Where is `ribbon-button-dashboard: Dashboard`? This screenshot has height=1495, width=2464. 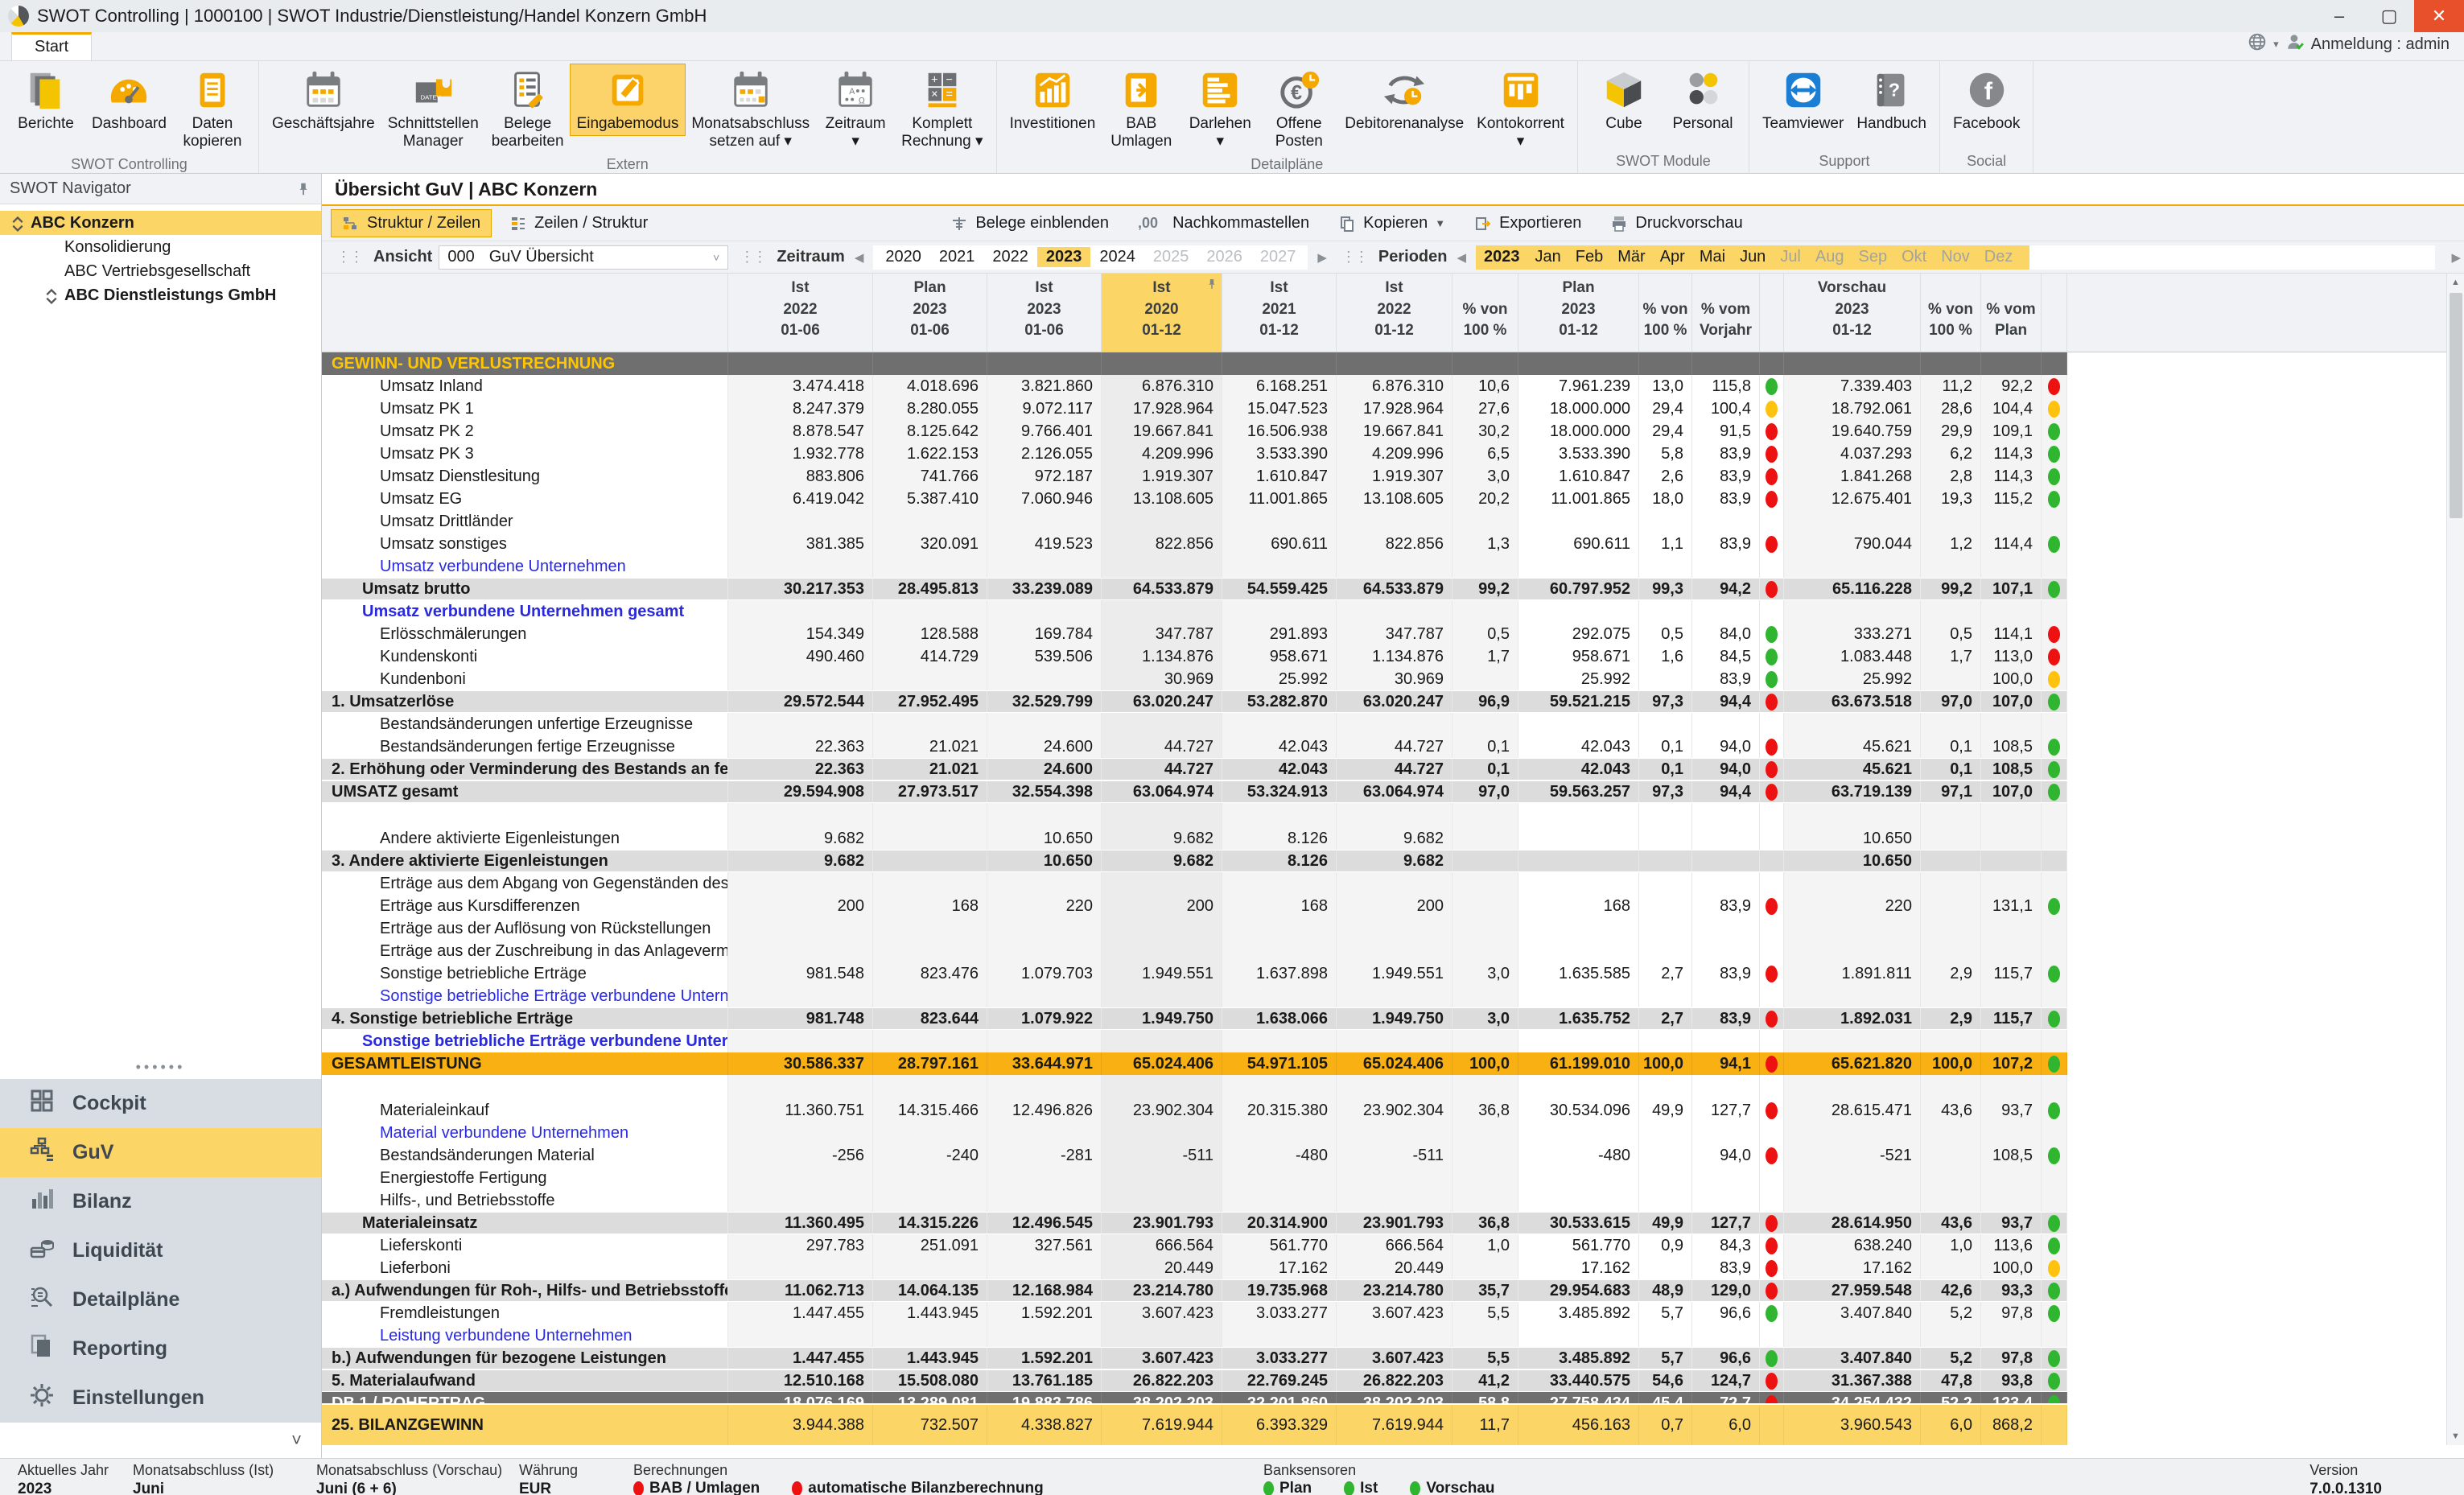 ribbon-button-dashboard: Dashboard is located at coordinates (129, 99).